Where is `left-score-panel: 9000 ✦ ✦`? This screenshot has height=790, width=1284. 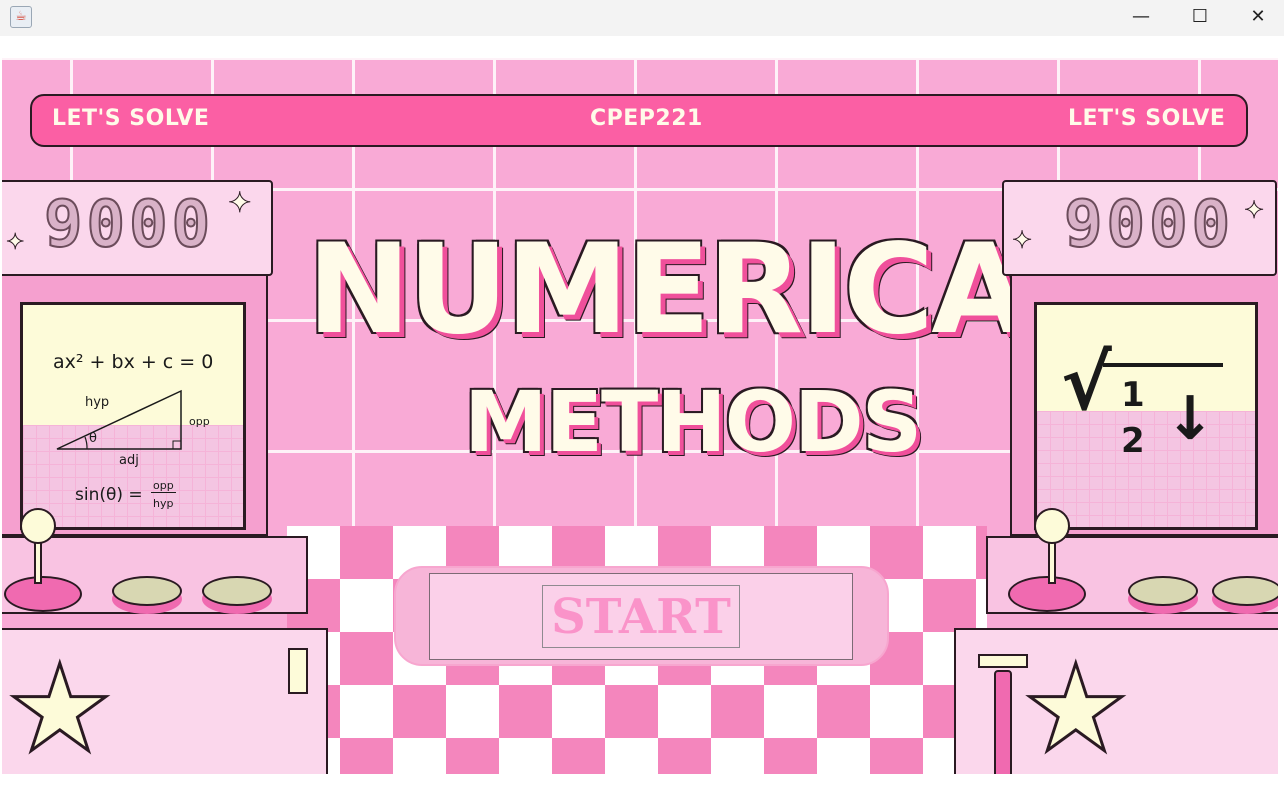
left-score-panel: 9000 ✦ ✦ is located at coordinates (137, 228).